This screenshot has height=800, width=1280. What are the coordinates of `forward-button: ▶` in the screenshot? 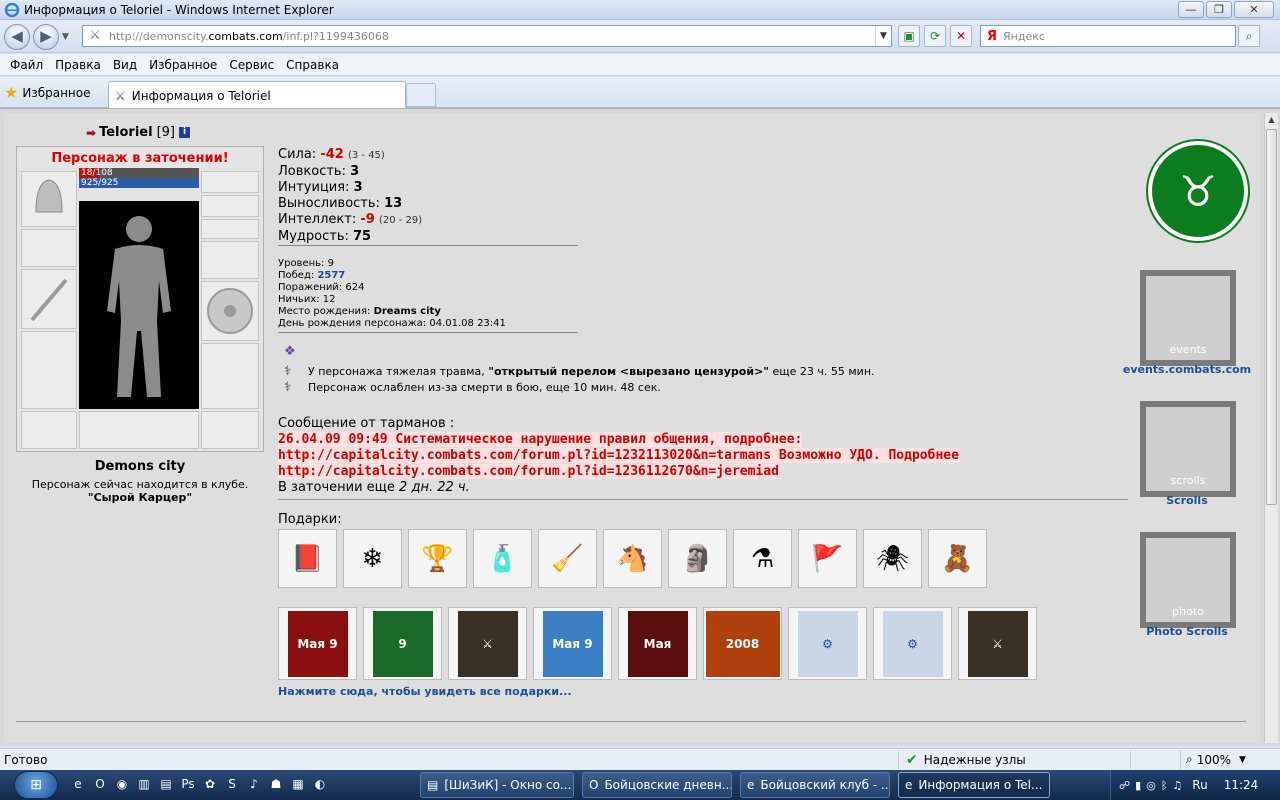 It's located at (46, 37).